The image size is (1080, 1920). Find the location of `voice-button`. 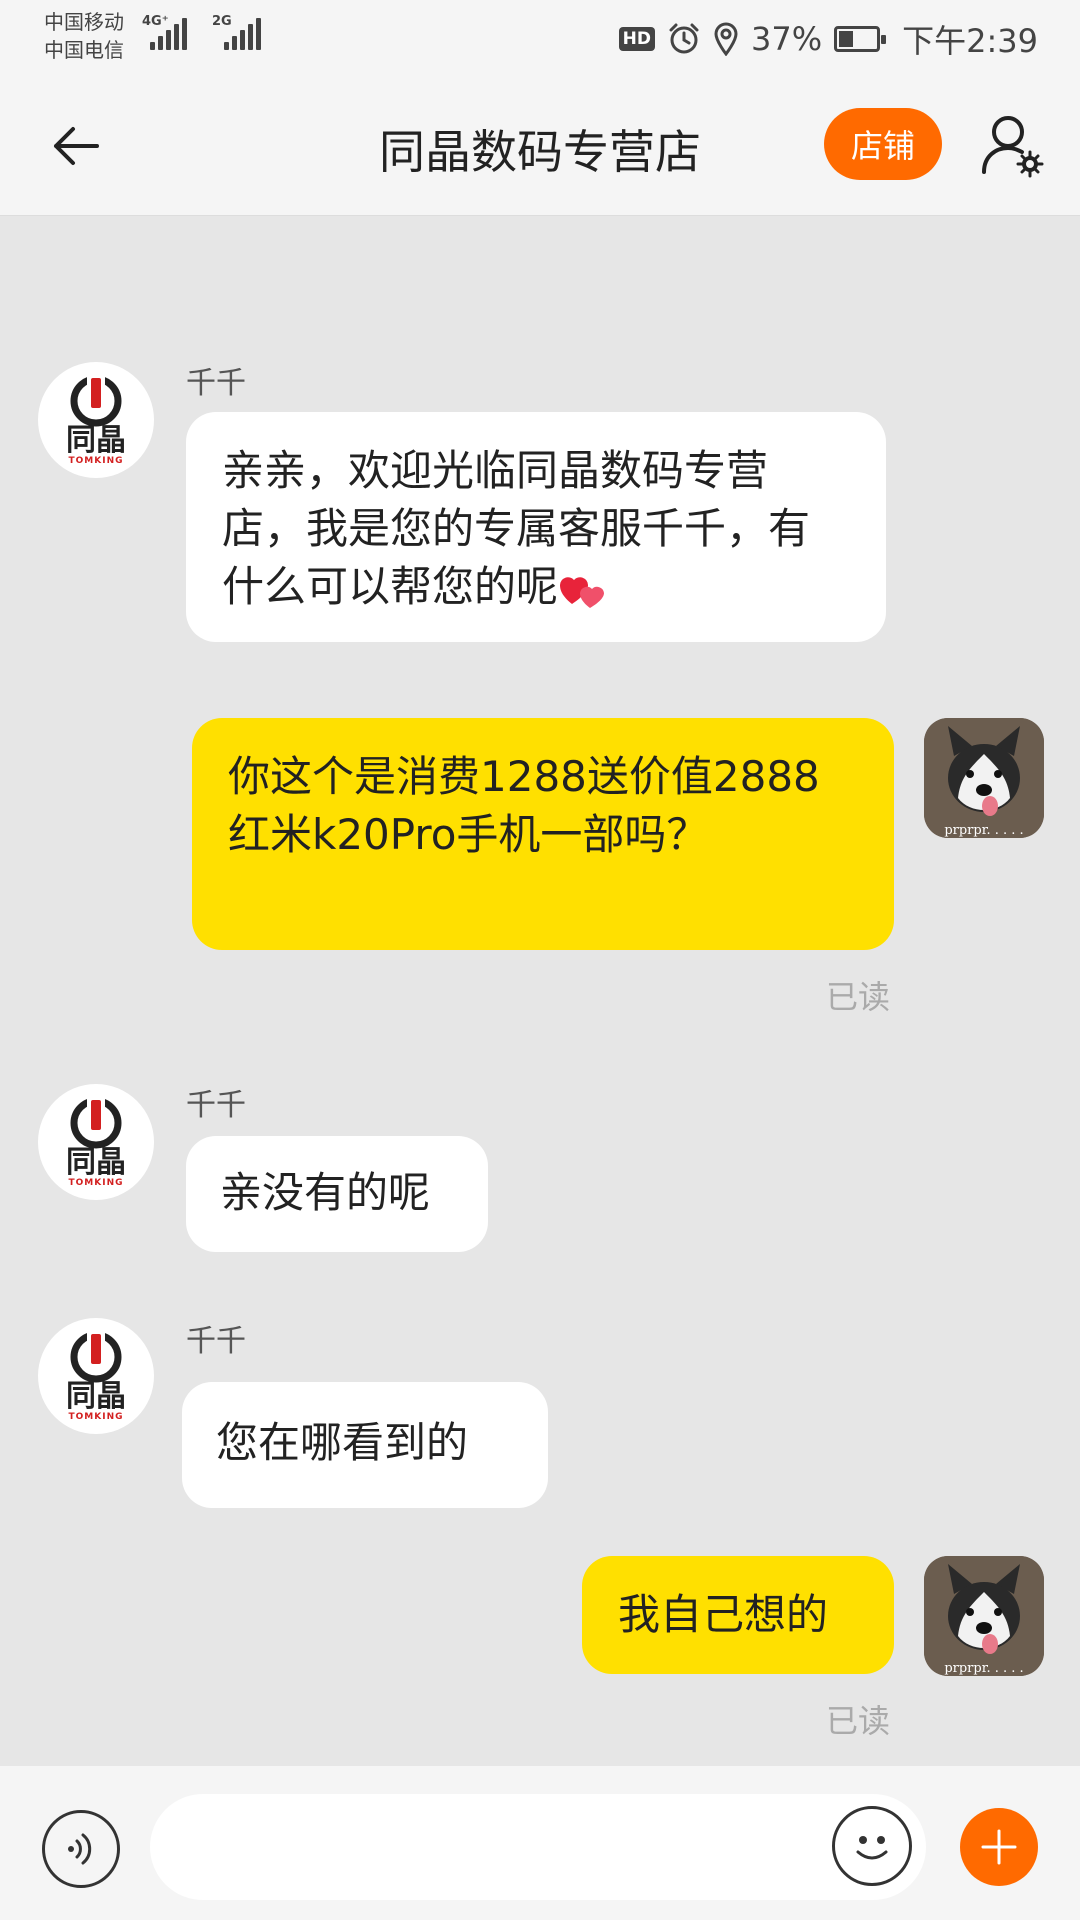

voice-button is located at coordinates (81, 1849).